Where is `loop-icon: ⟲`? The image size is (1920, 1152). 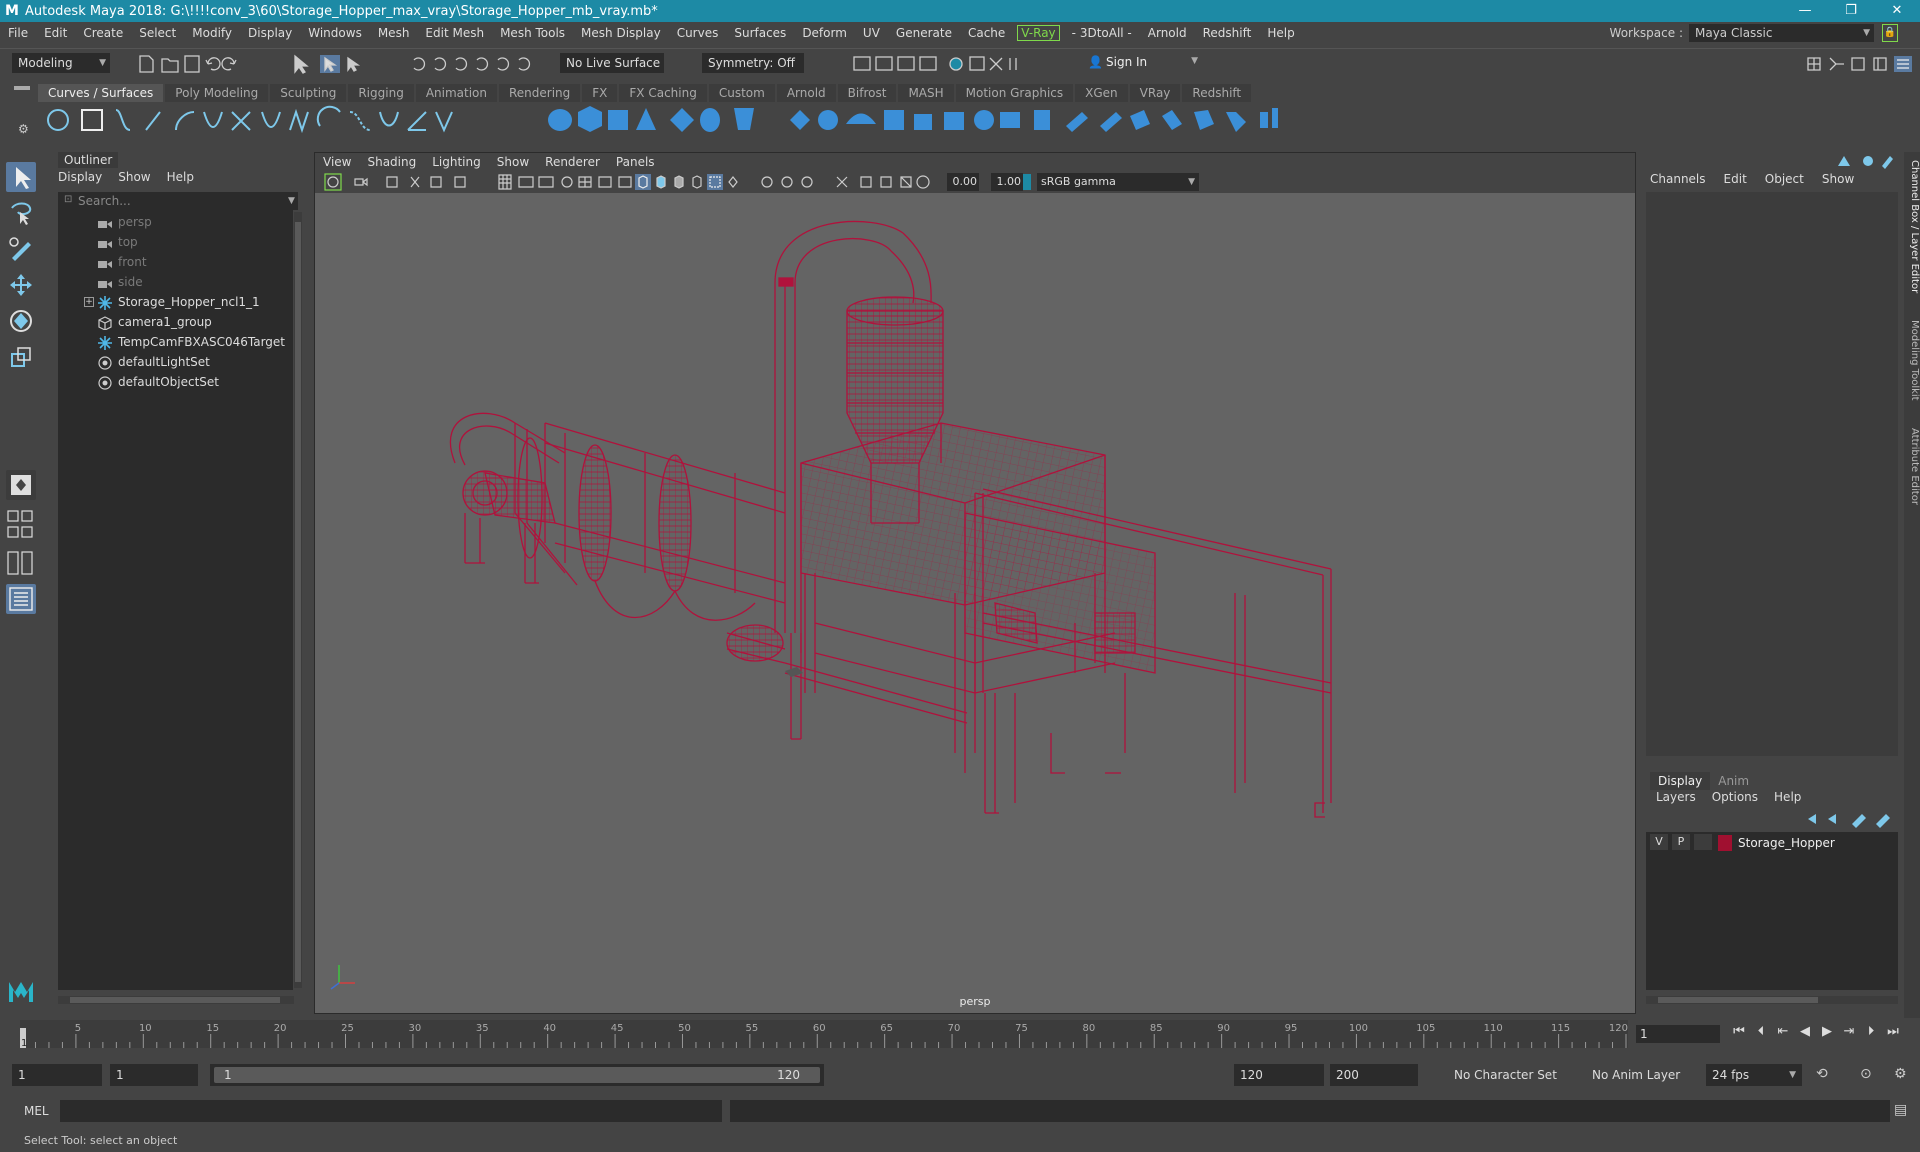
loop-icon: ⟲ is located at coordinates (1822, 1074).